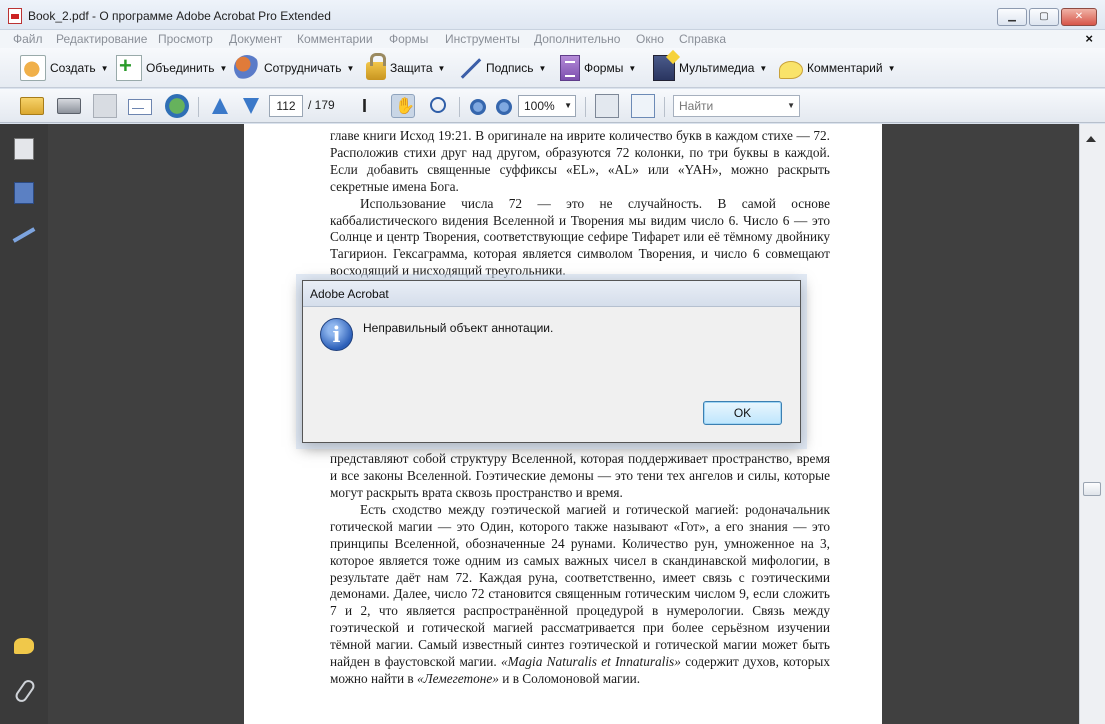 Image resolution: width=1105 pixels, height=724 pixels. I want to click on nav-tools-anchor, so click(332, 103).